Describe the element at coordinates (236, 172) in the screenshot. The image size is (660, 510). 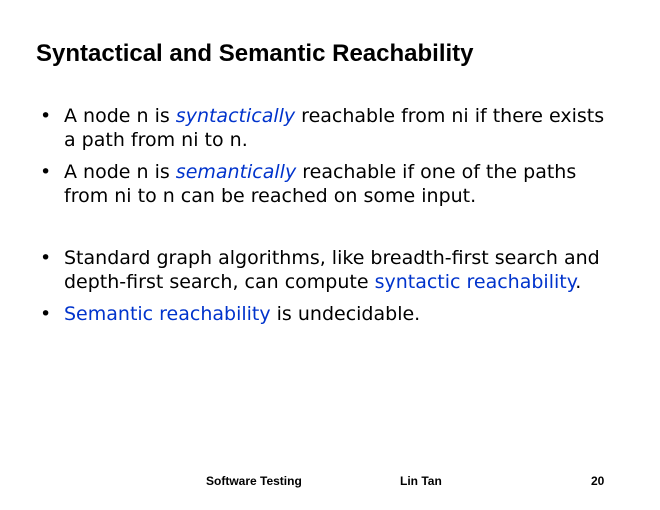
I see `bullet-emphasis: semantically` at that location.